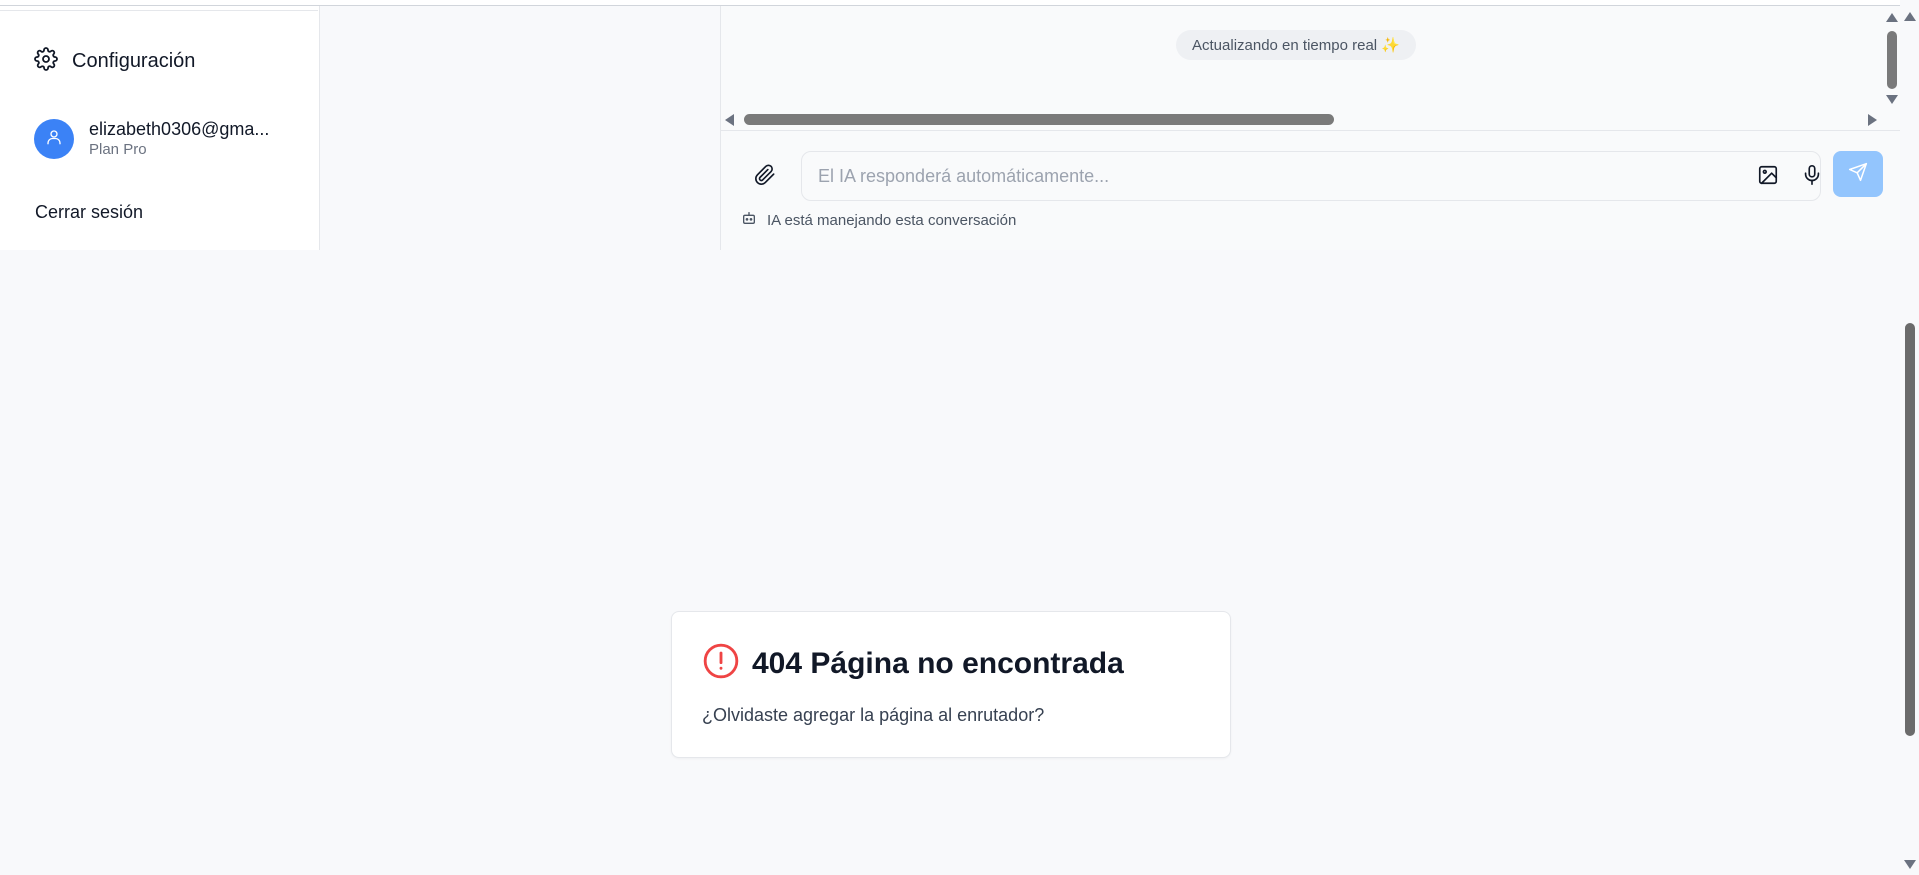 This screenshot has height=875, width=1919. Describe the element at coordinates (159, 10) in the screenshot. I see `sidebar-divider` at that location.